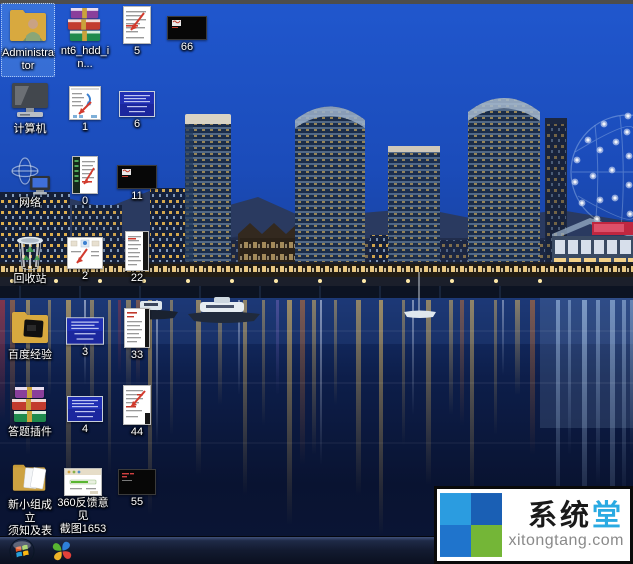 The width and height of the screenshot is (633, 564). I want to click on icon-label: 33, so click(137, 355).